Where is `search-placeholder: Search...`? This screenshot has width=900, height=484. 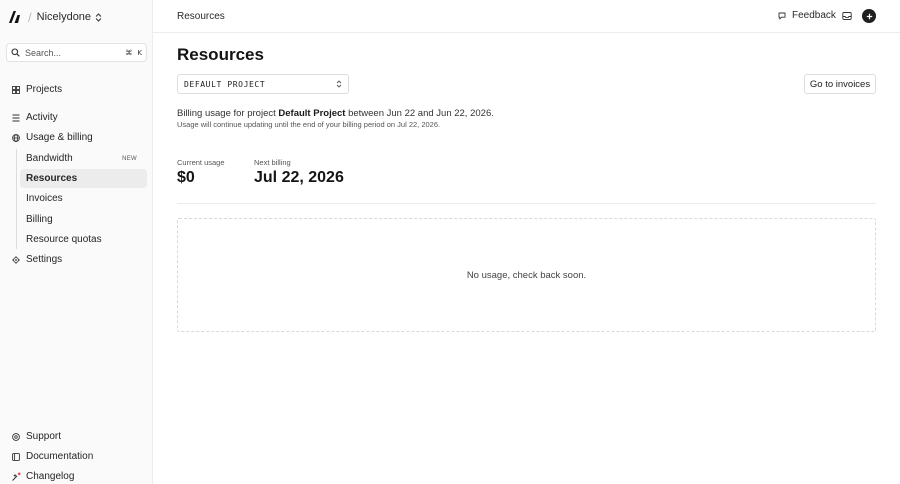
search-placeholder: Search... is located at coordinates (43, 52).